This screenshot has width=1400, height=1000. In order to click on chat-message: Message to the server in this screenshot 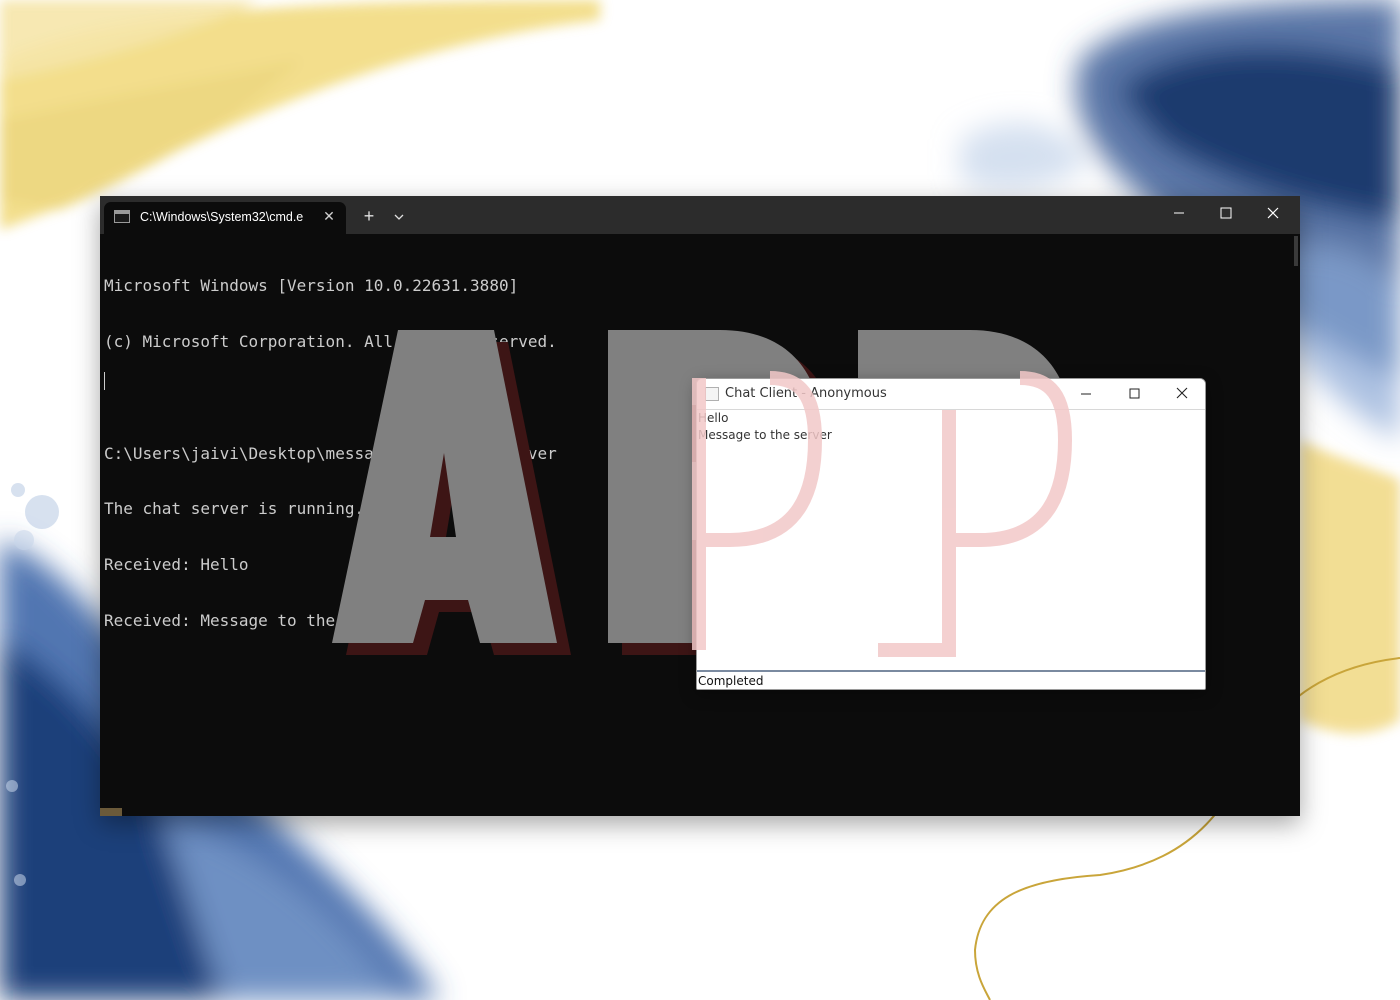, I will do `click(765, 434)`.